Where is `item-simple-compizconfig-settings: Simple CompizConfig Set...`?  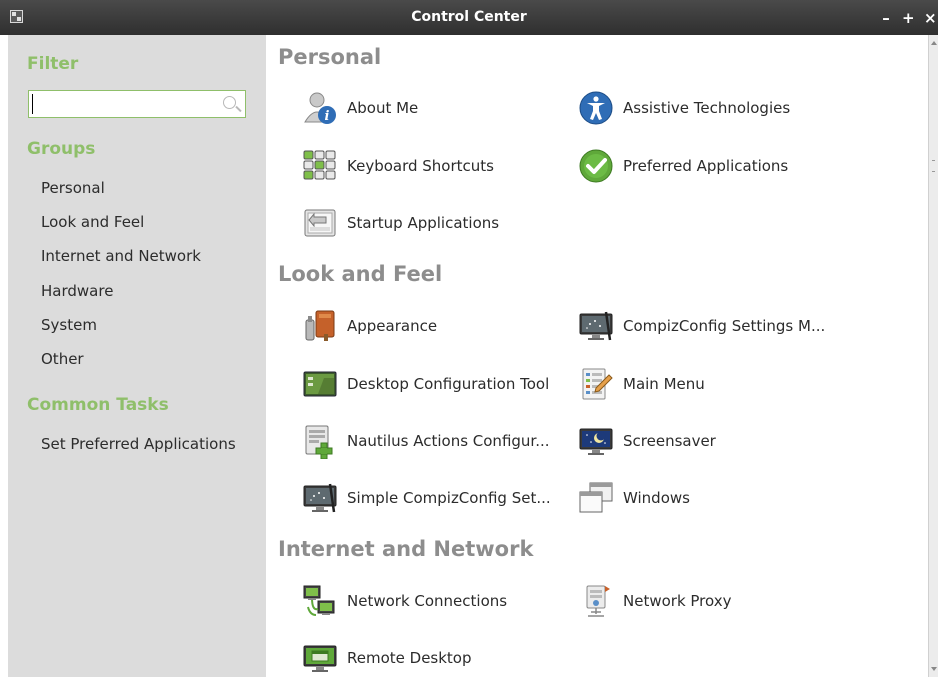
item-simple-compizconfig-settings: Simple CompizConfig Set... is located at coordinates (426, 498).